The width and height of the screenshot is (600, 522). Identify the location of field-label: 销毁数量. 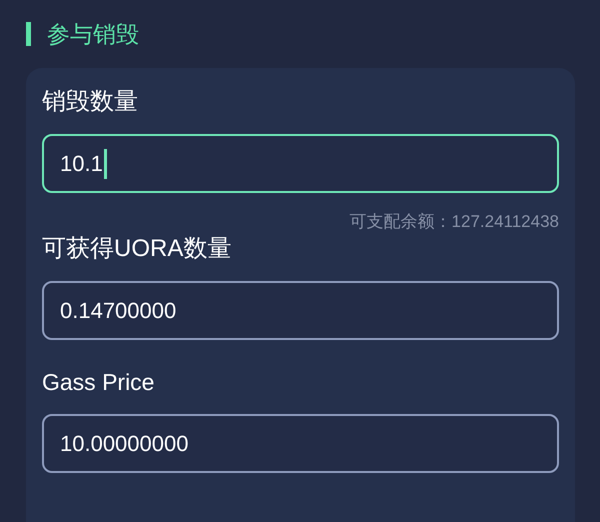
(90, 102).